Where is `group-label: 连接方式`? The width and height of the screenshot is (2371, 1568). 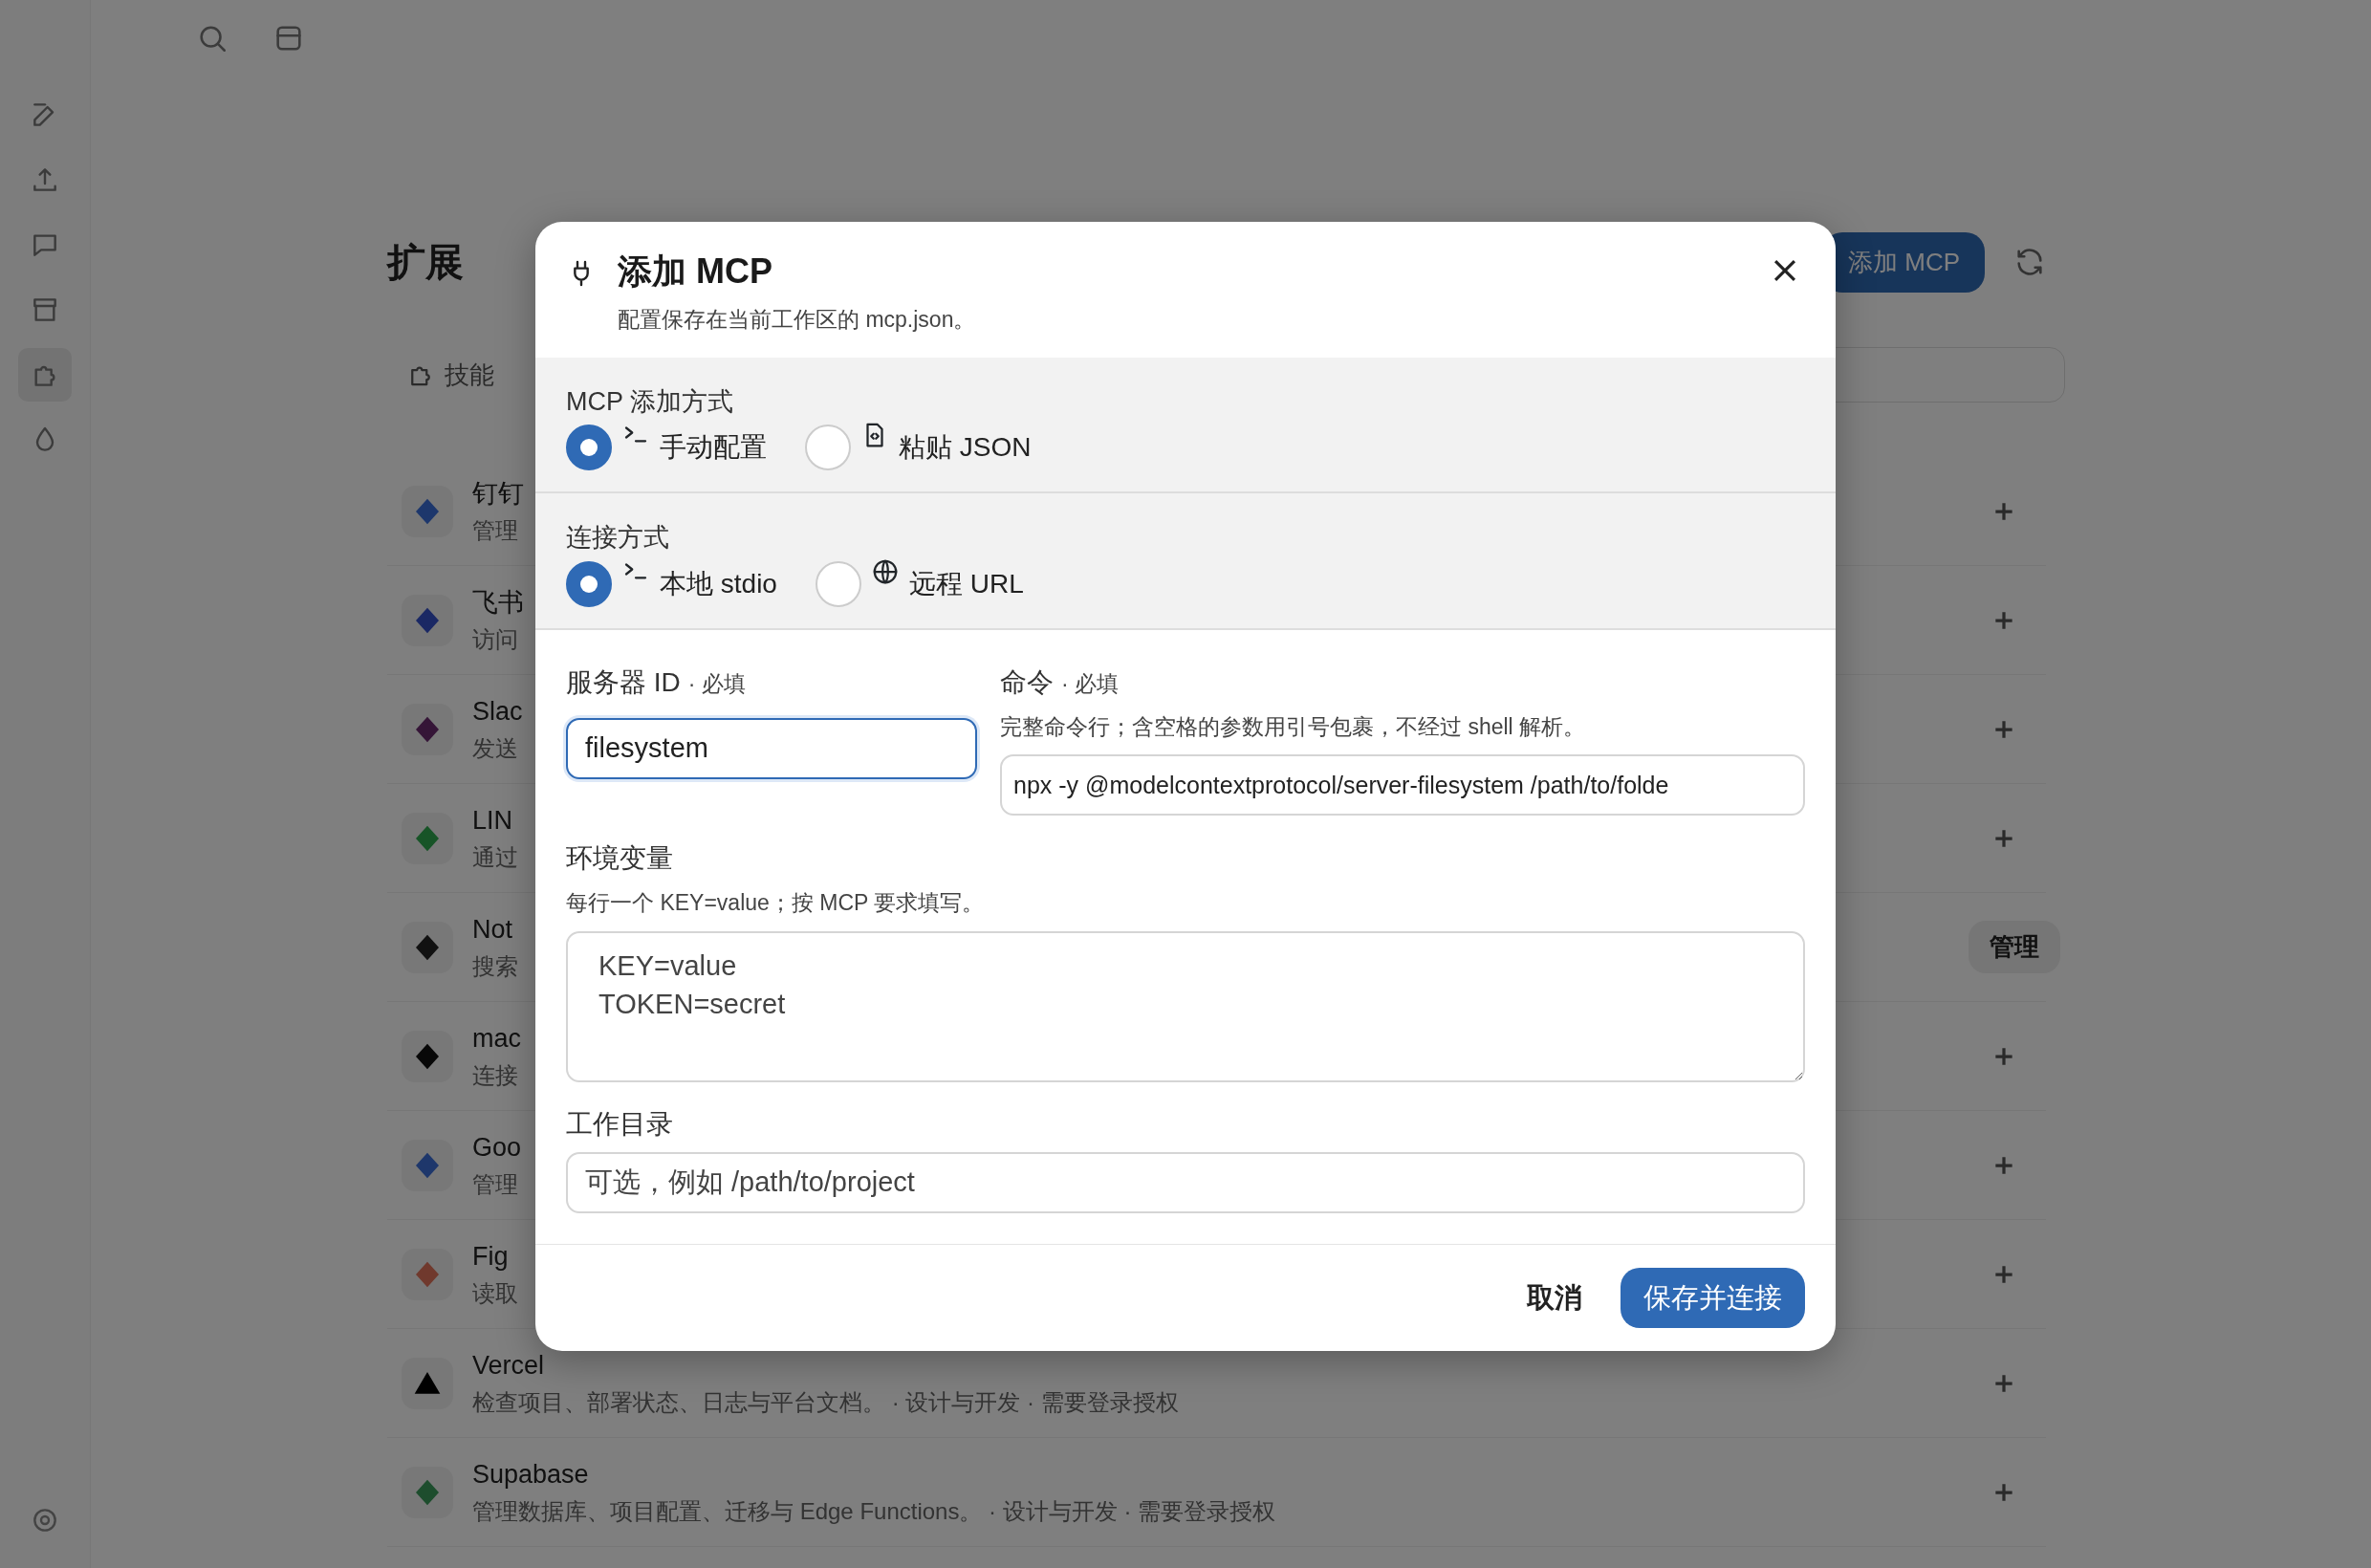
group-label: 连接方式 is located at coordinates (618, 538).